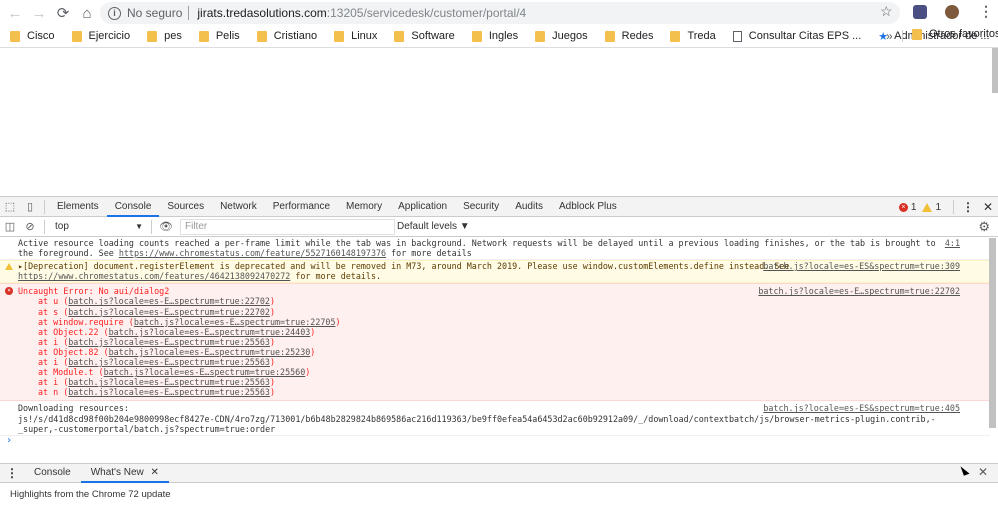 This screenshot has height=505, width=998. What do you see at coordinates (205, 372) in the screenshot?
I see `stack-frame-link: batch.js?locale=es-E…spectrum=true:25560` at bounding box center [205, 372].